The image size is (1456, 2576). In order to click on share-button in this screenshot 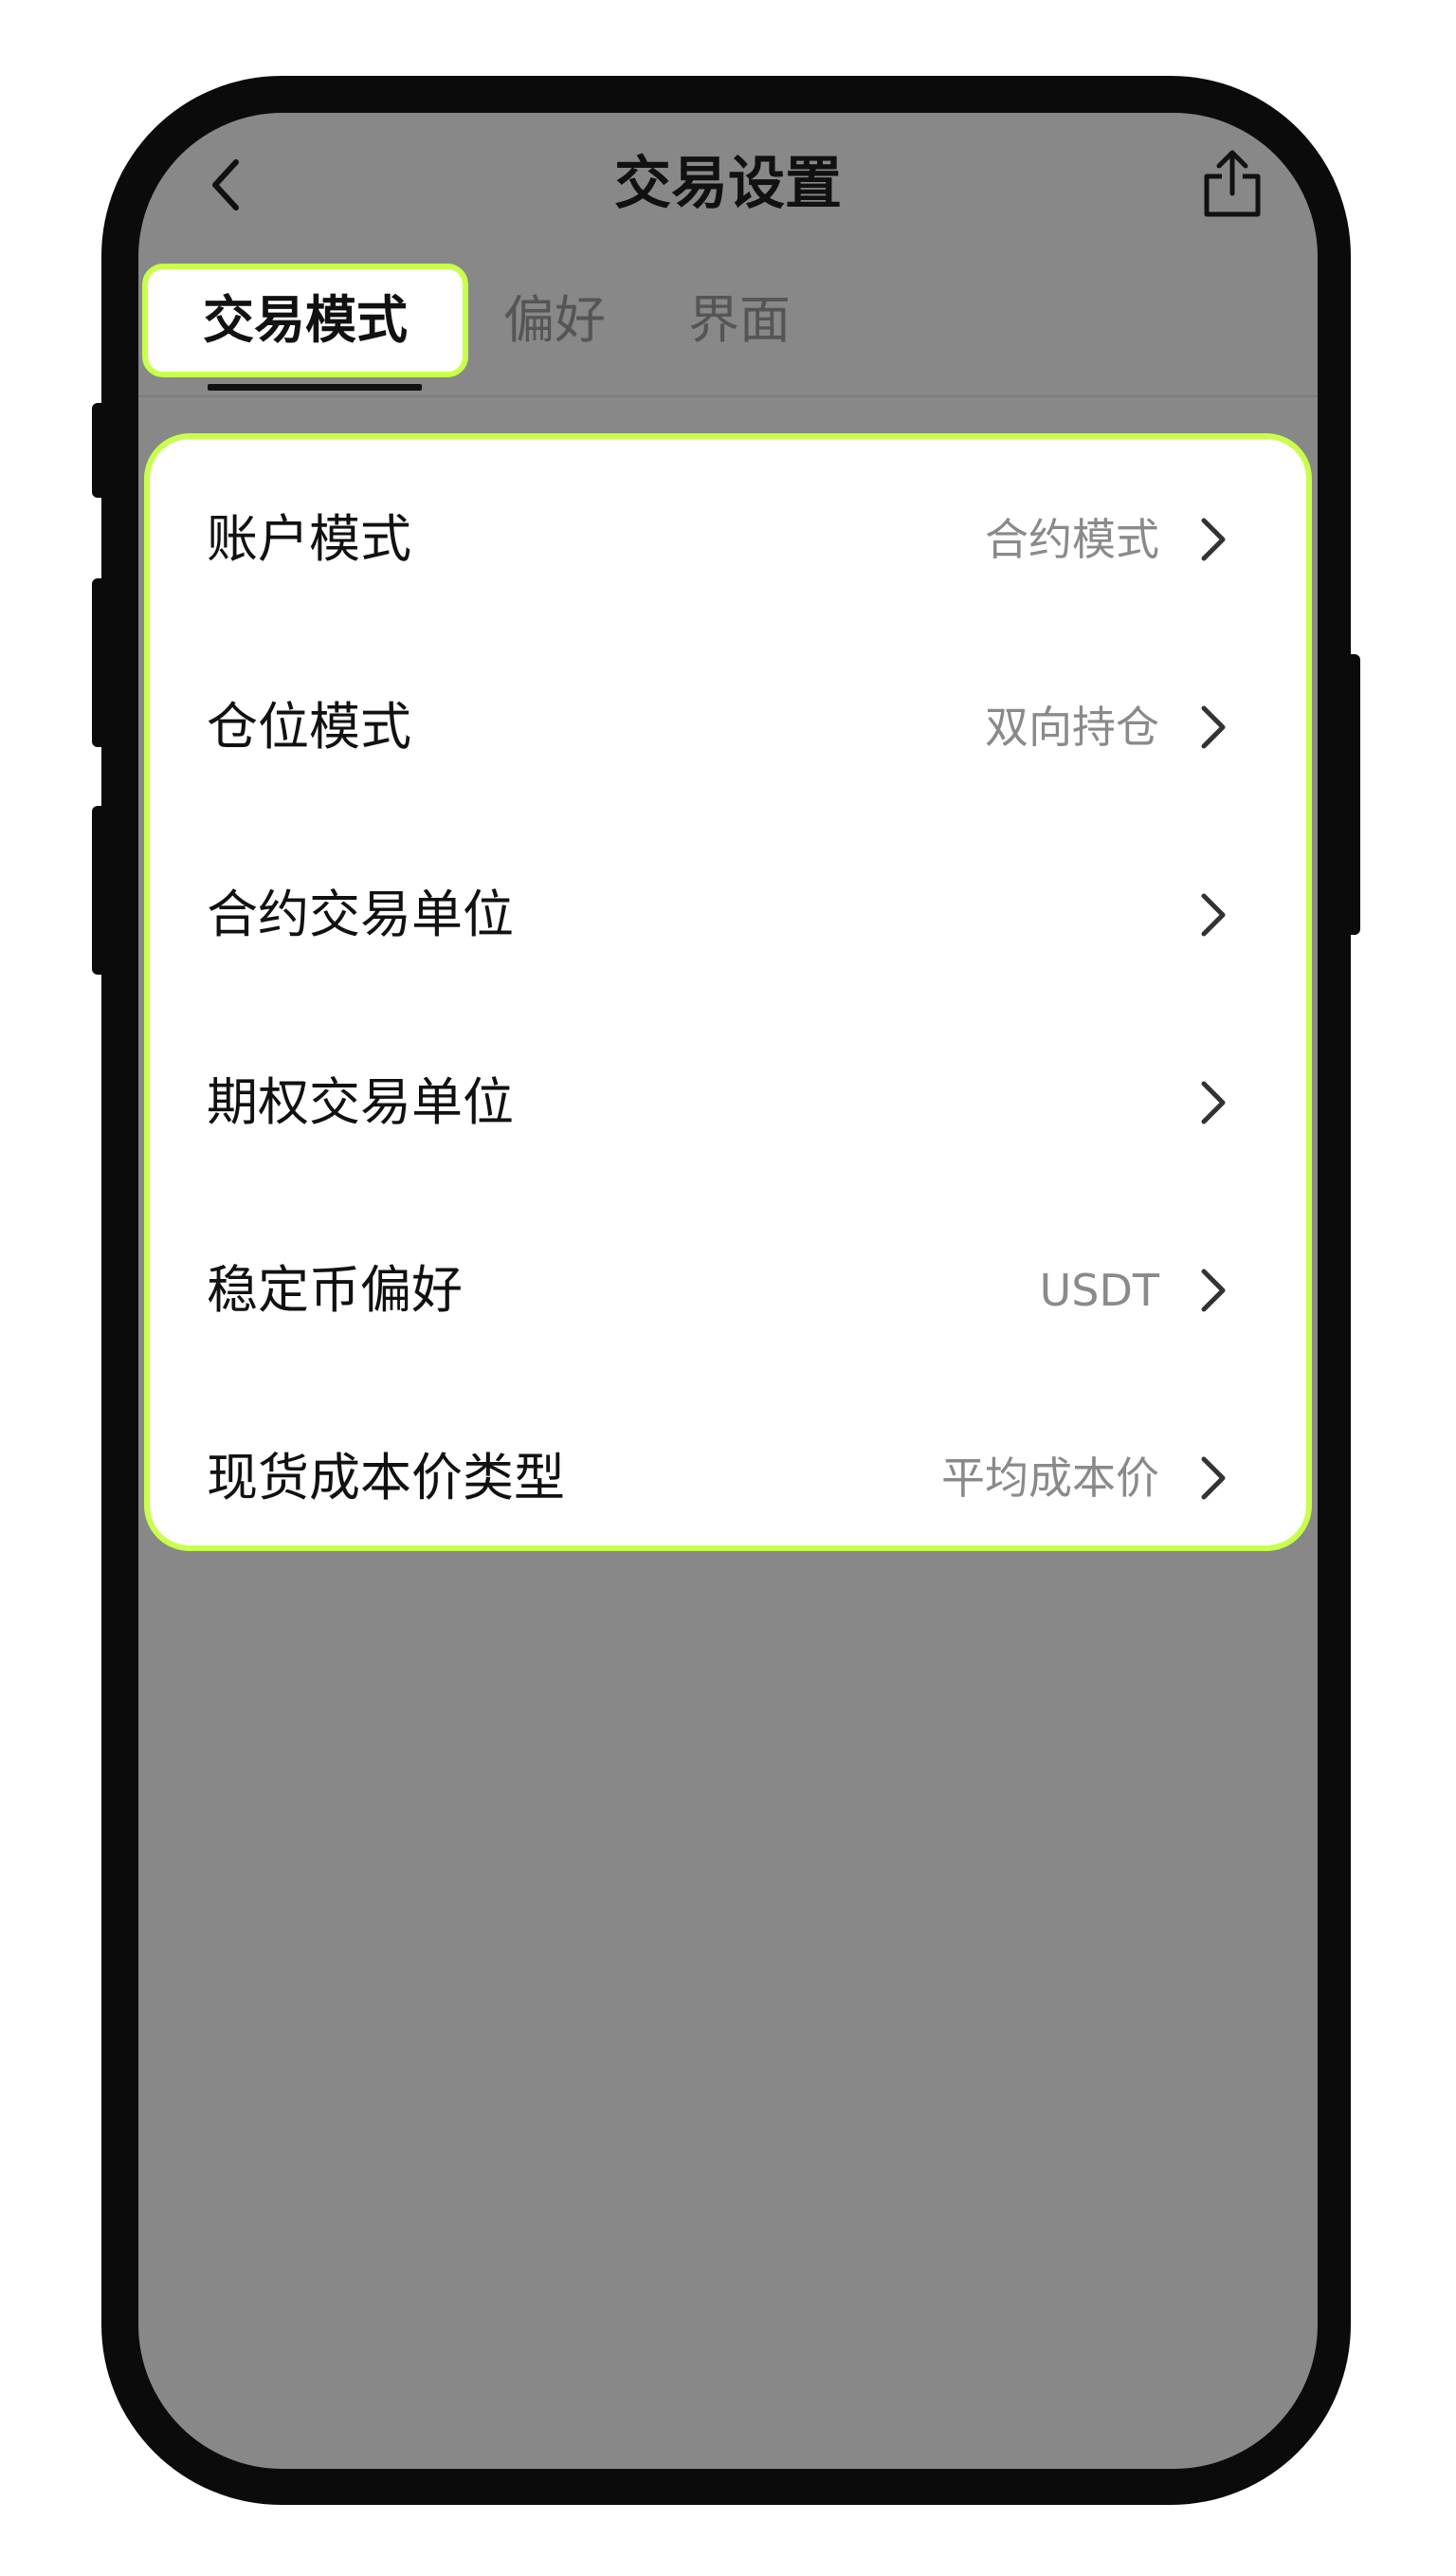, I will do `click(1232, 184)`.